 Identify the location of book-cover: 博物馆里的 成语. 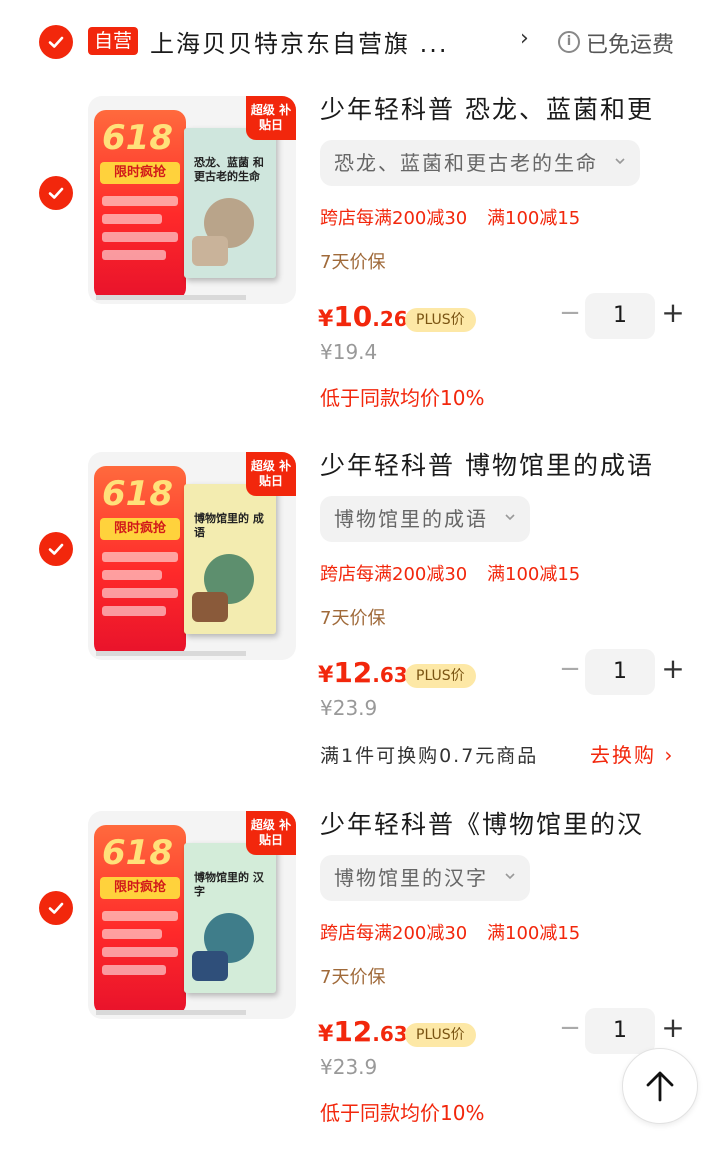
(230, 559).